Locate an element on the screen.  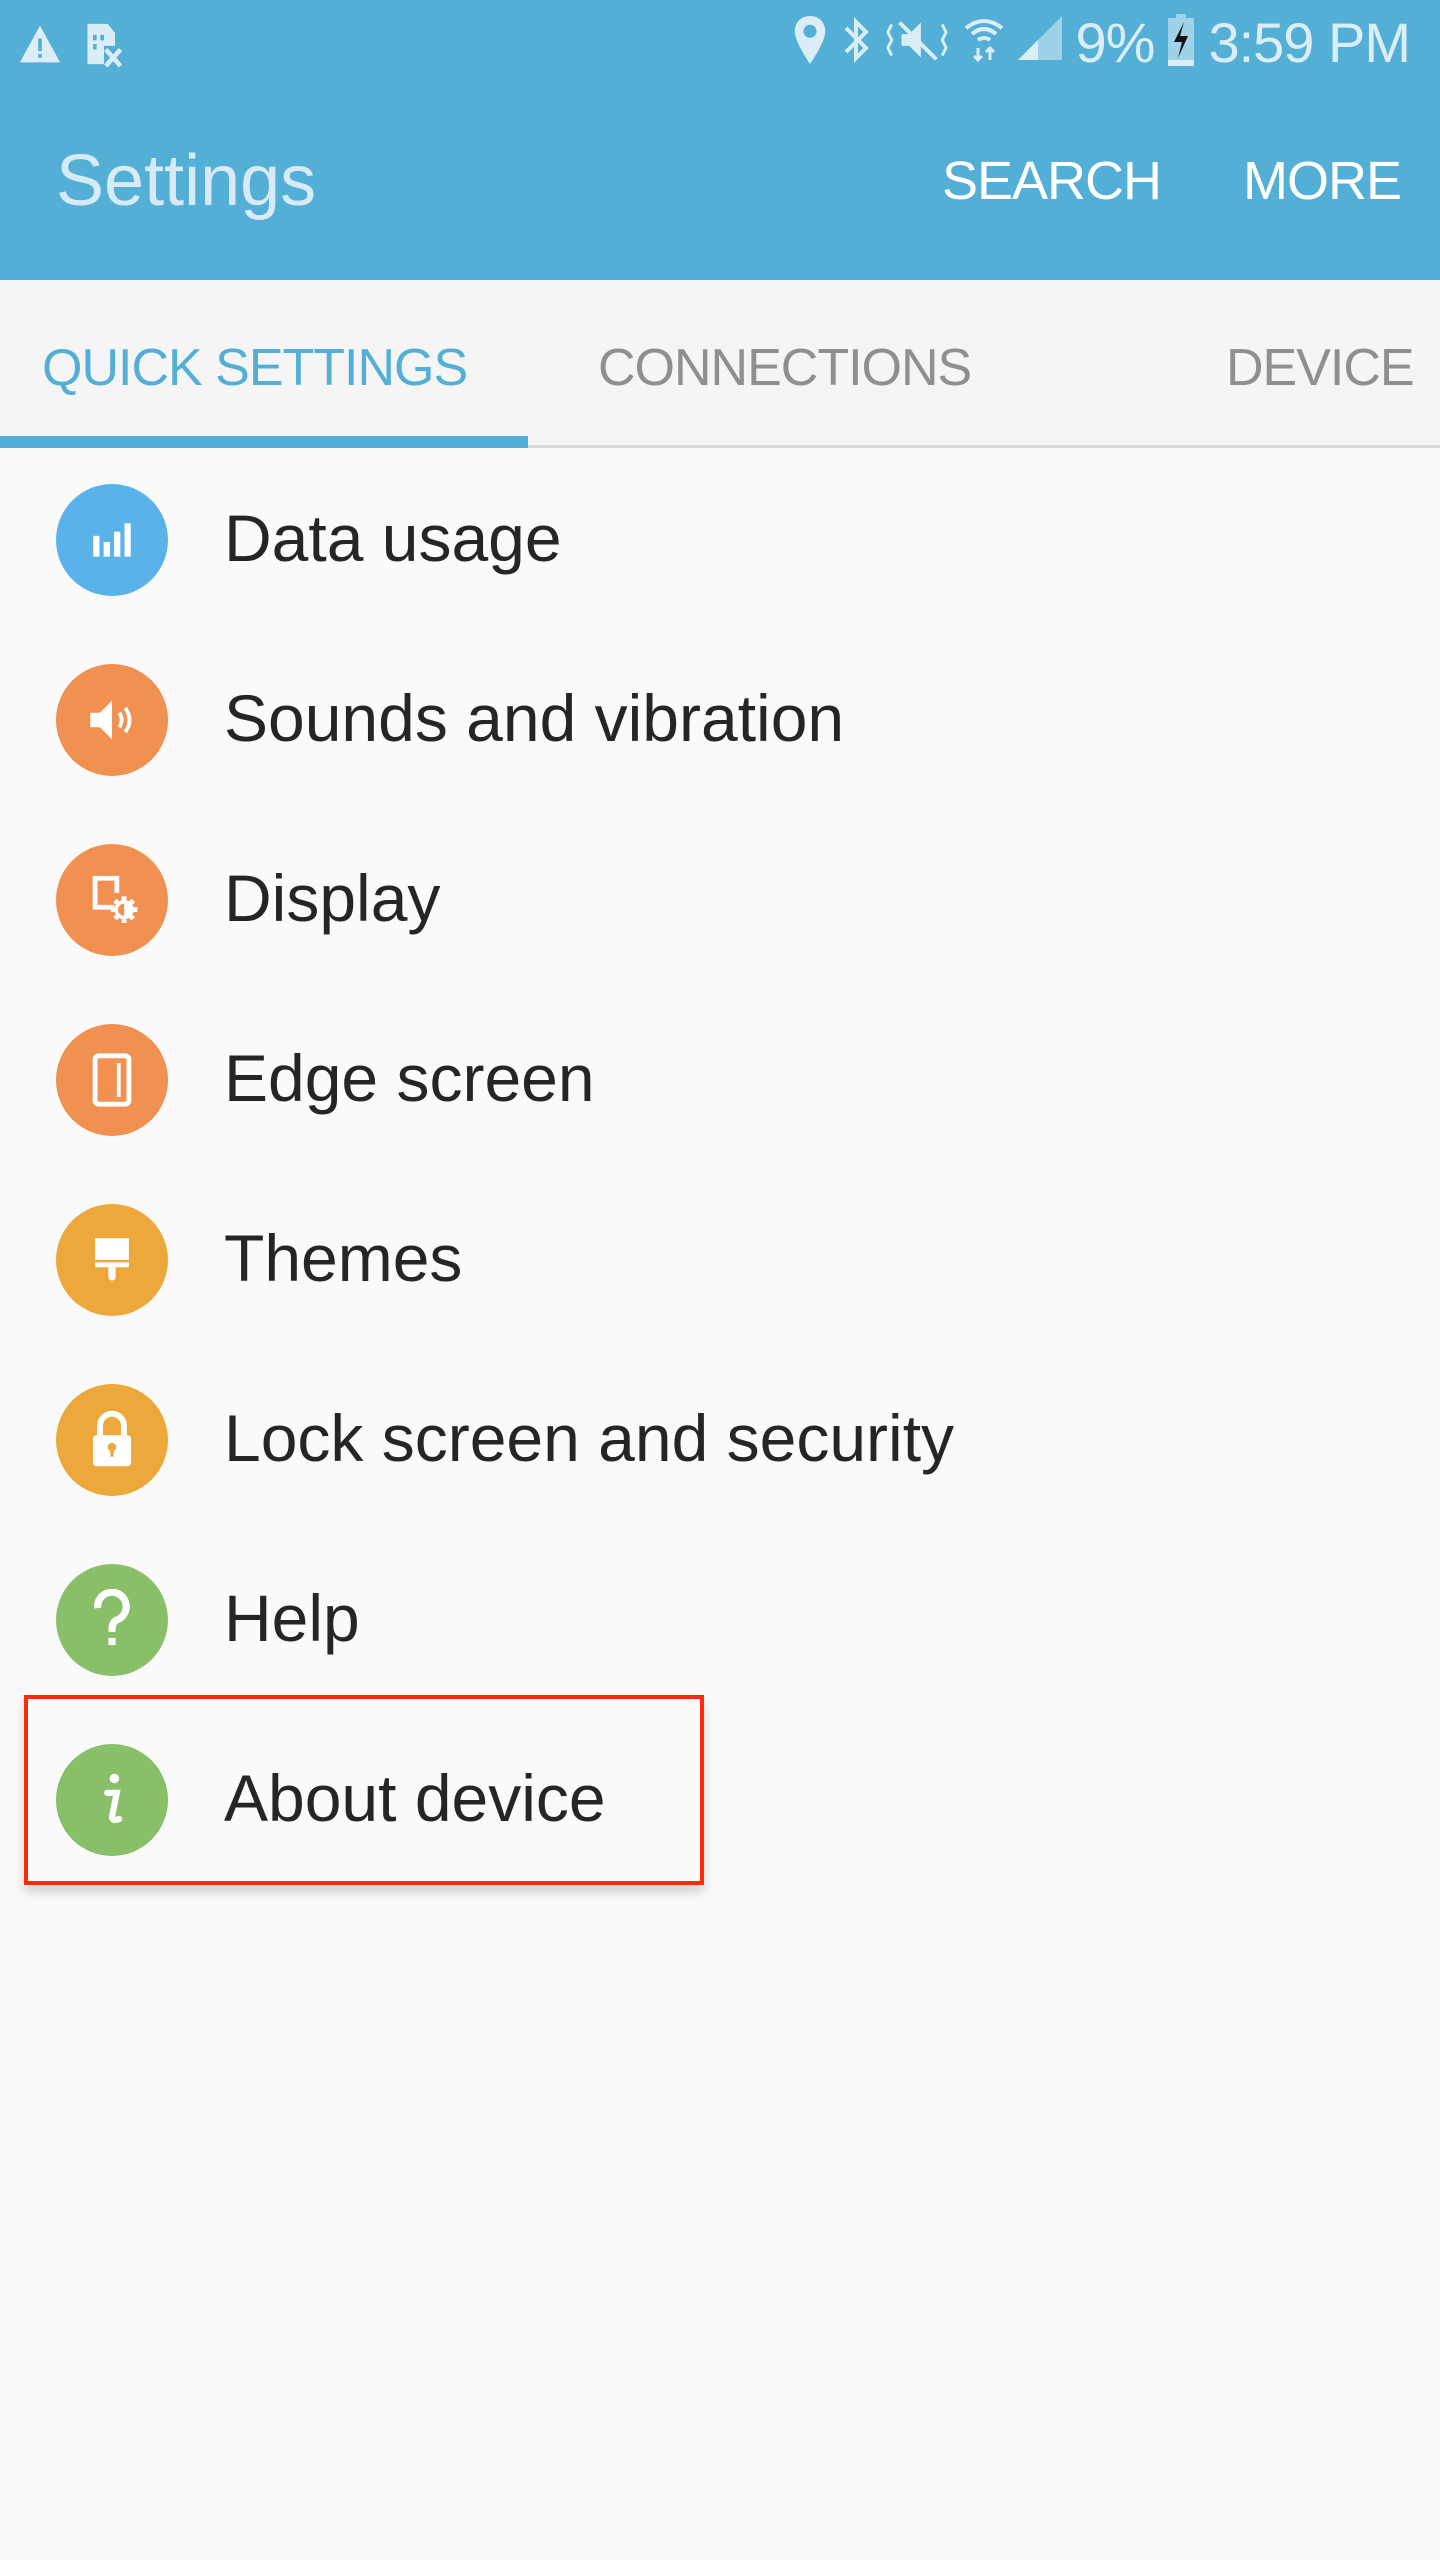
settings-item-about-device: About device is located at coordinates (720, 1800).